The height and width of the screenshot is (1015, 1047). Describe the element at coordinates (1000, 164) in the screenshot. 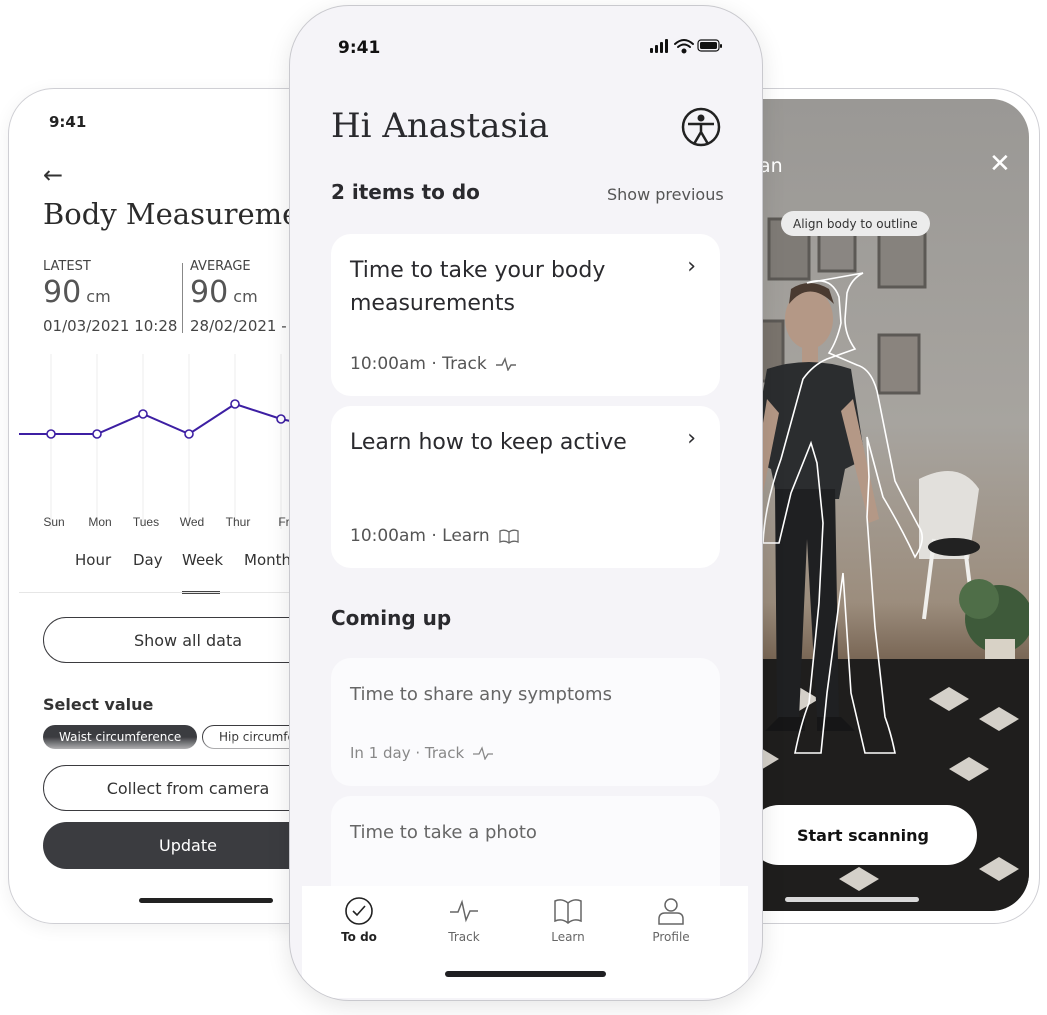

I see `close-icon: ✕` at that location.